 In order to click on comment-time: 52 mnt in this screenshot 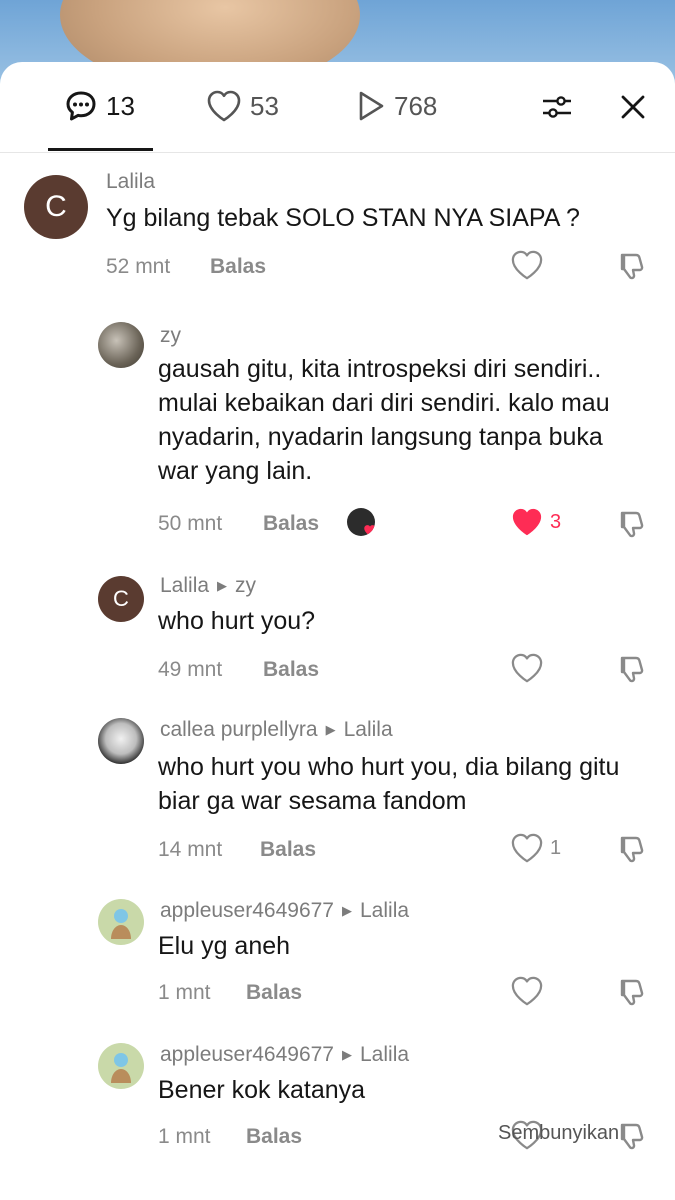, I will do `click(138, 266)`.